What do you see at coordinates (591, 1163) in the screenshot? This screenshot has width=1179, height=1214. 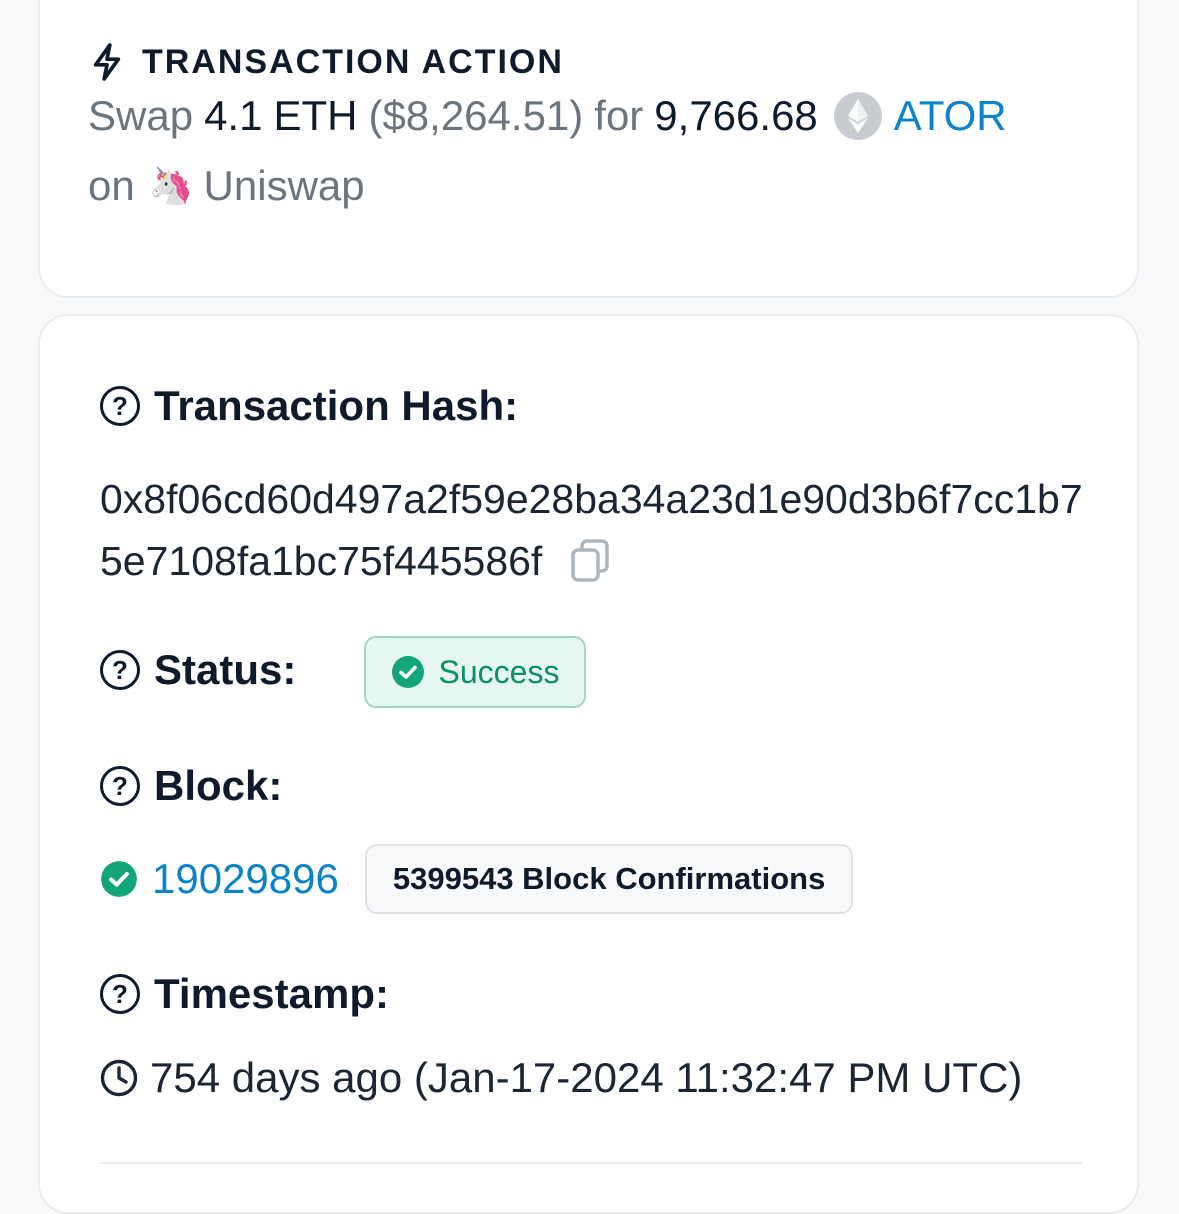 I see `section-divider` at bounding box center [591, 1163].